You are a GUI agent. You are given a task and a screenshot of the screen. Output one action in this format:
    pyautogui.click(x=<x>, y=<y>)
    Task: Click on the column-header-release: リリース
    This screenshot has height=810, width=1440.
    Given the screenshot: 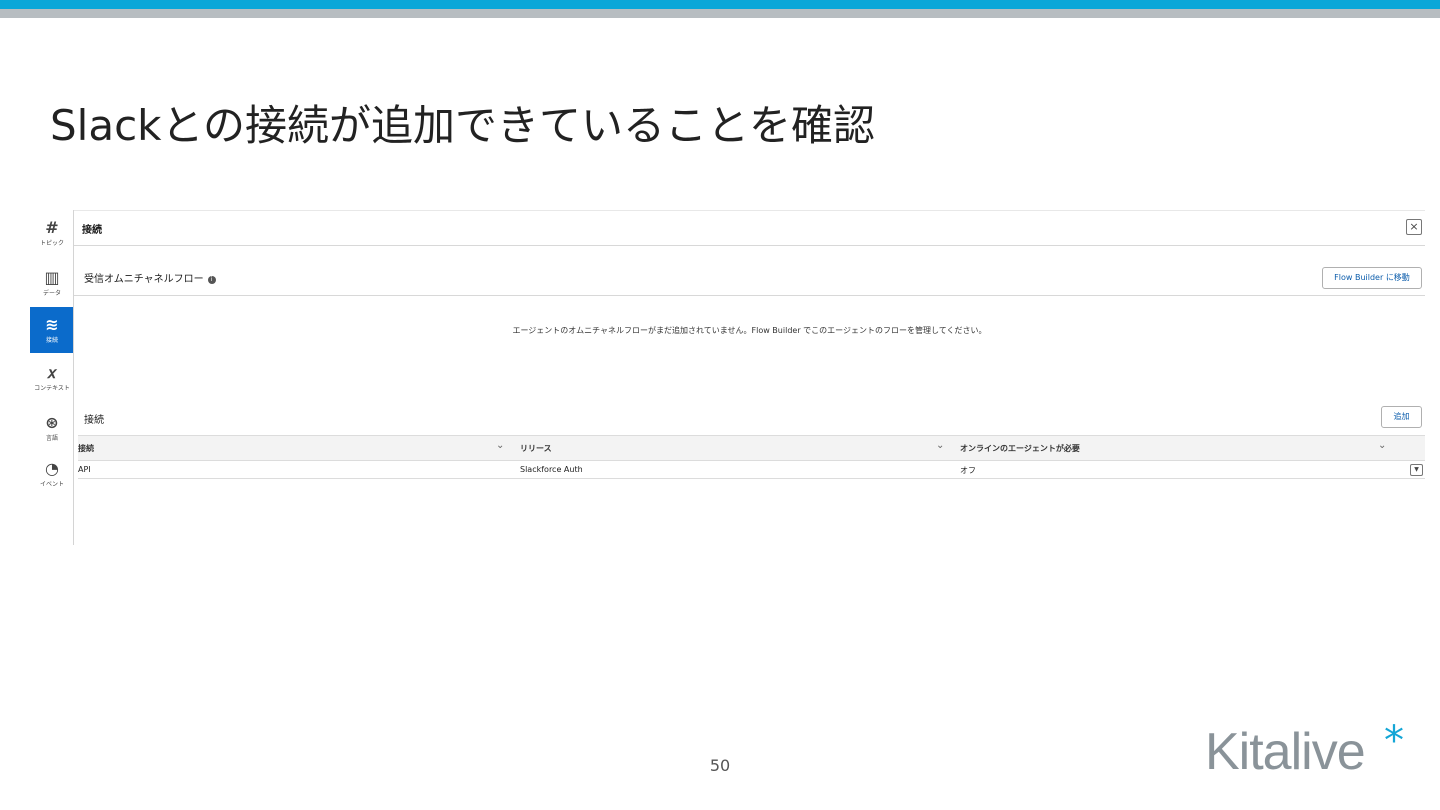 What is the action you would take?
    pyautogui.click(x=536, y=448)
    